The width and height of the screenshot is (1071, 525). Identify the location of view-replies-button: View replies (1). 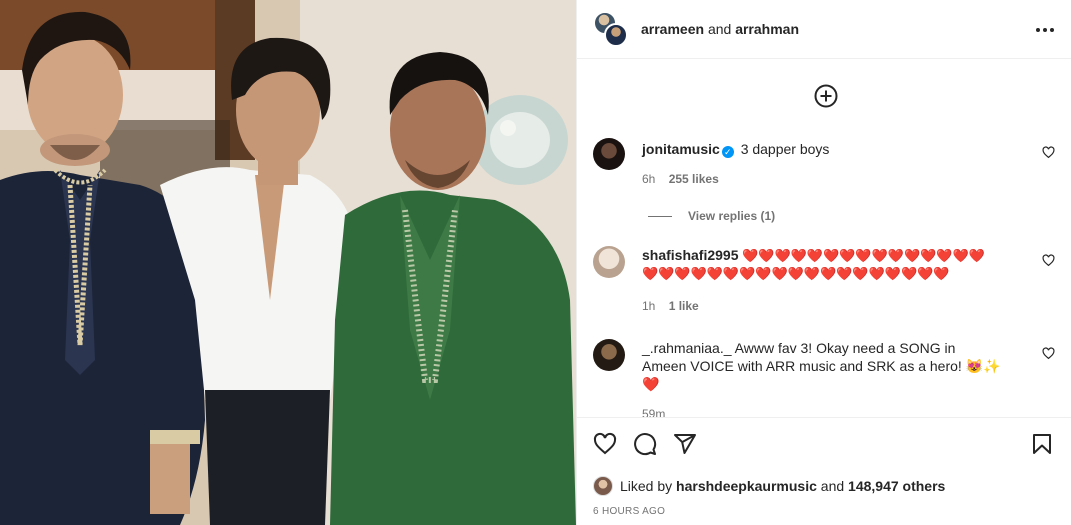
(711, 216).